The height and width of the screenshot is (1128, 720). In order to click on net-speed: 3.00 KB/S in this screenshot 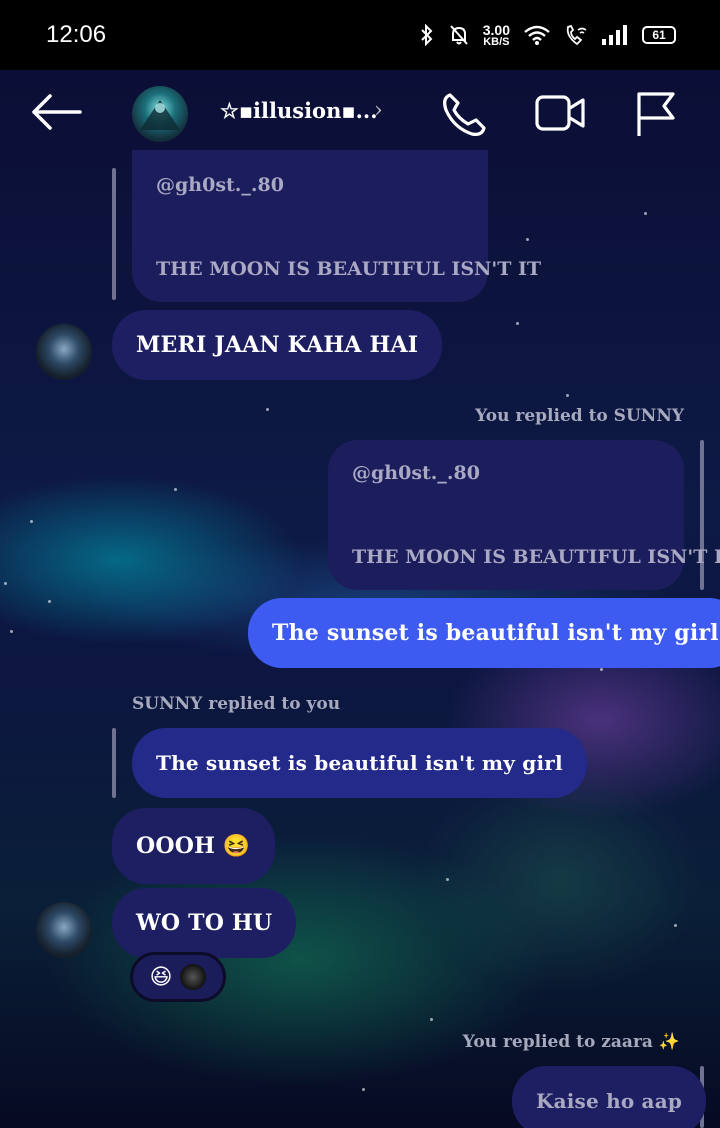, I will do `click(496, 34)`.